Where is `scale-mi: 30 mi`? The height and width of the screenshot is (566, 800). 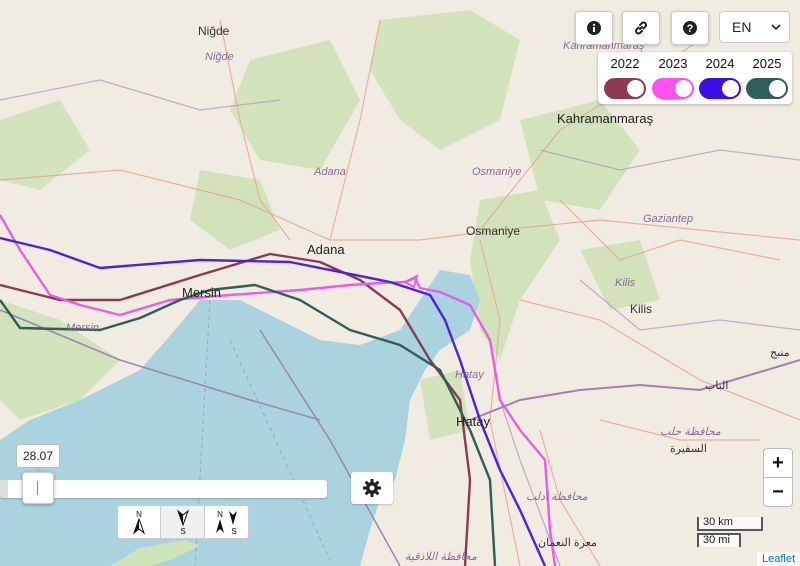 scale-mi: 30 mi is located at coordinates (719, 540).